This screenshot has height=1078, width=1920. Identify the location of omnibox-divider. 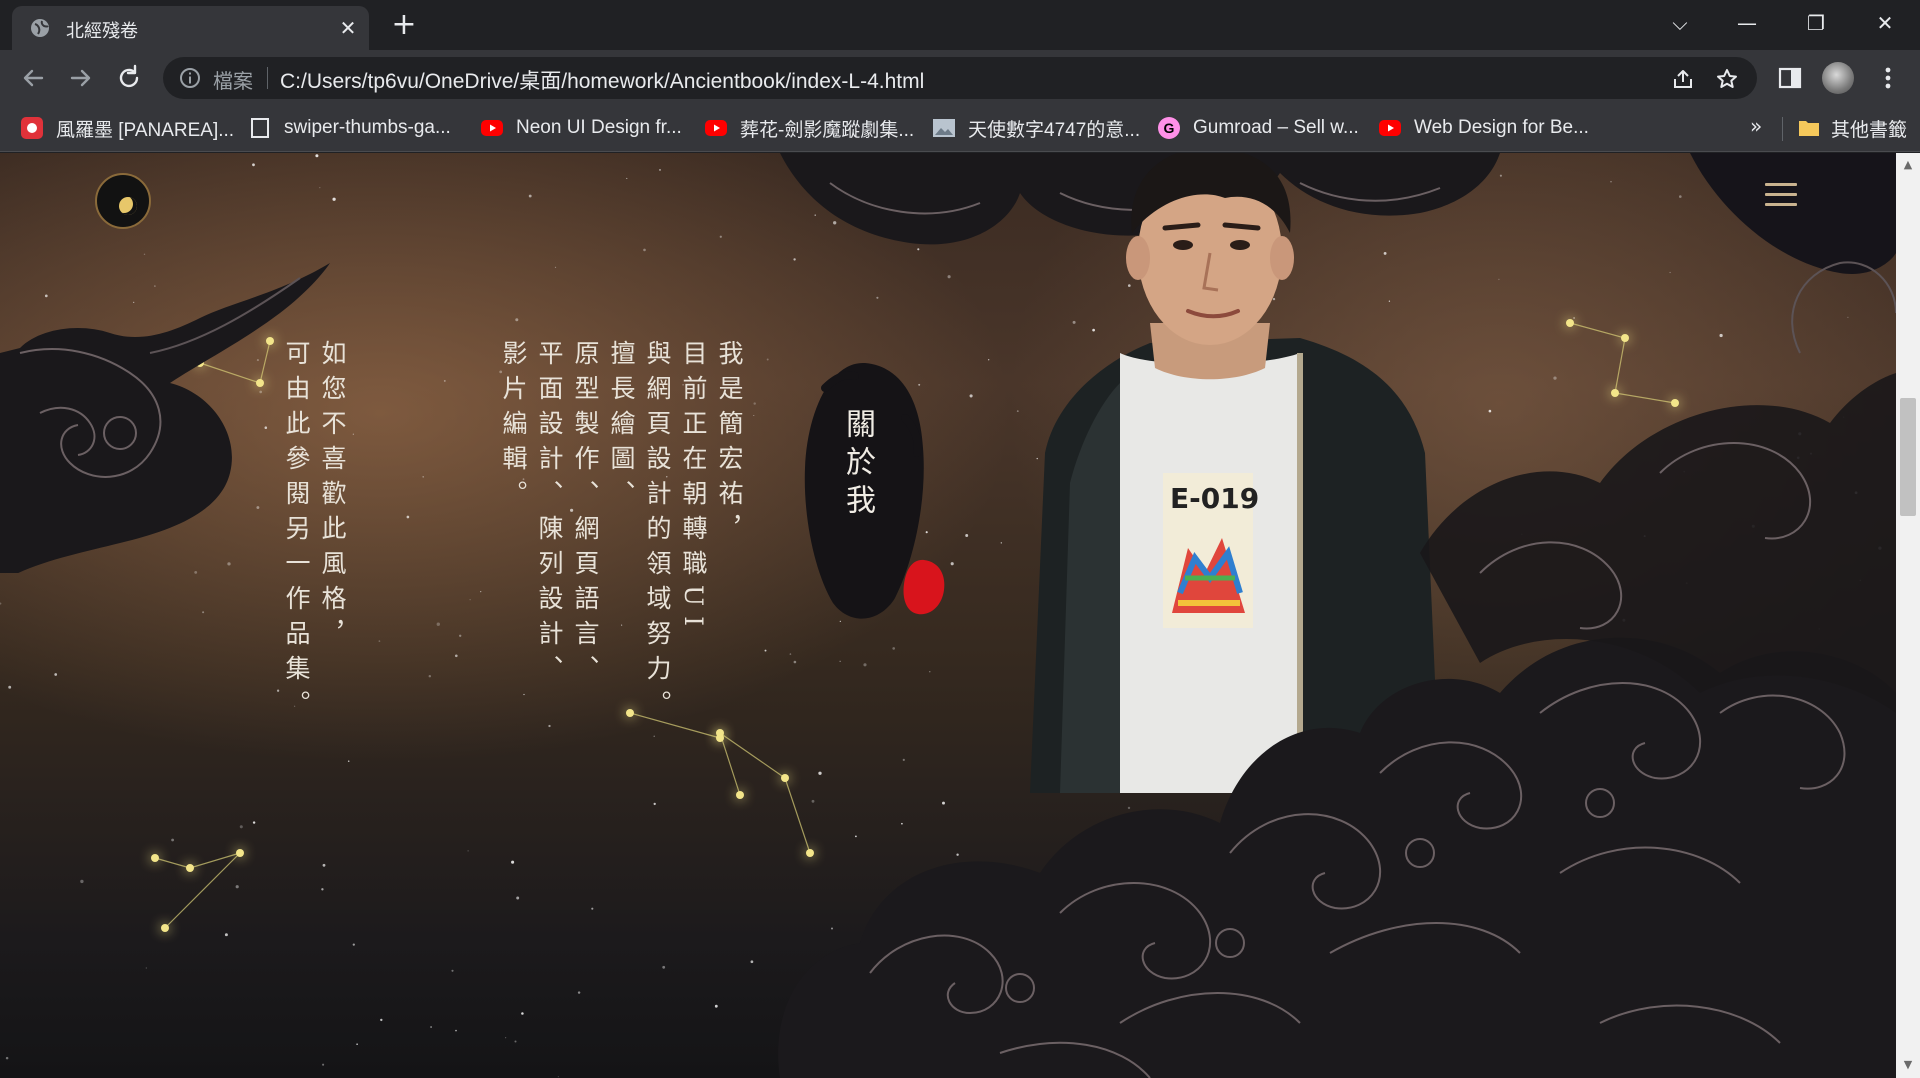
(267, 78).